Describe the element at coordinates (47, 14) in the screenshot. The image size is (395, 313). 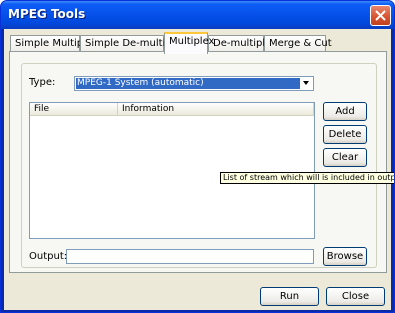
I see `window-title: MPEG Tools` at that location.